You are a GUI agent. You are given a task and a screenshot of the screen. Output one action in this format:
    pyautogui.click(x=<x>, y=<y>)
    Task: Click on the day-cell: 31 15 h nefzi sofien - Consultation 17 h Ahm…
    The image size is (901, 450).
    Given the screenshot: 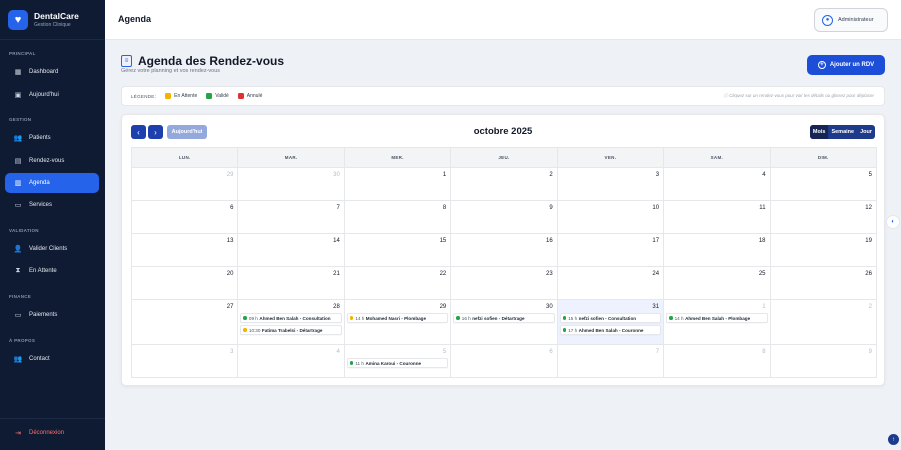 What is the action you would take?
    pyautogui.click(x=611, y=322)
    